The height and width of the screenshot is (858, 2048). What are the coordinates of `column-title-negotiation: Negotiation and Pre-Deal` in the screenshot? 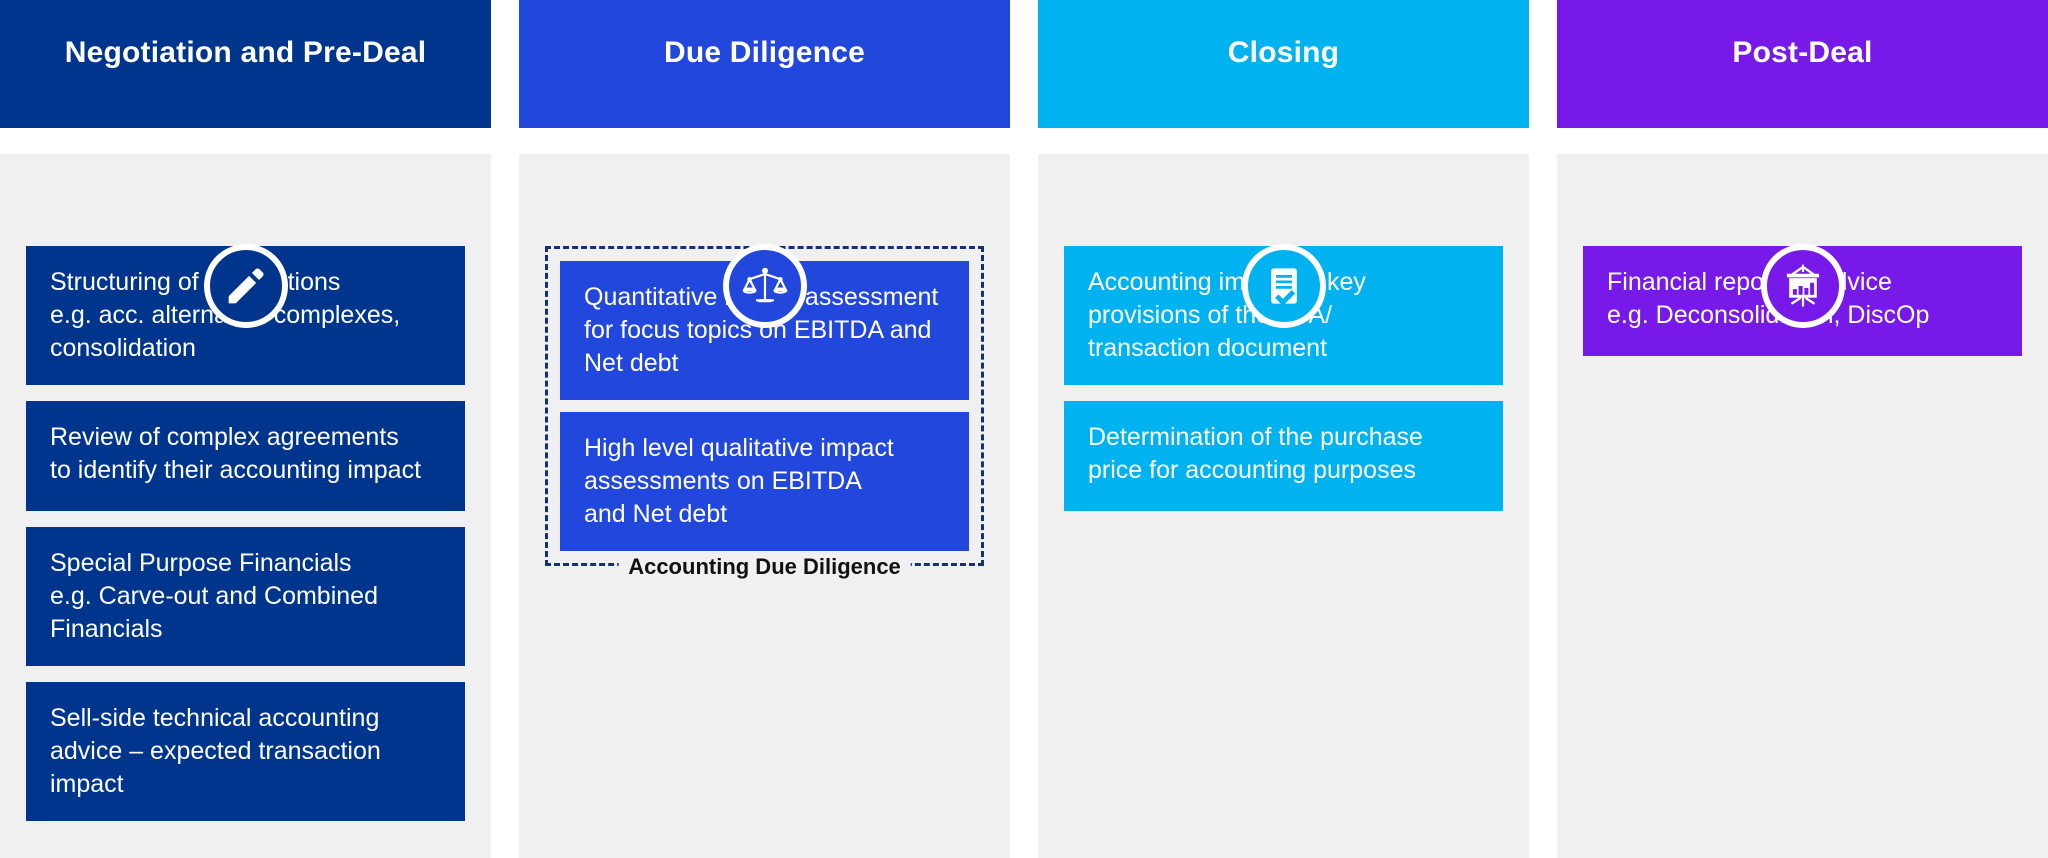 It's located at (245, 52).